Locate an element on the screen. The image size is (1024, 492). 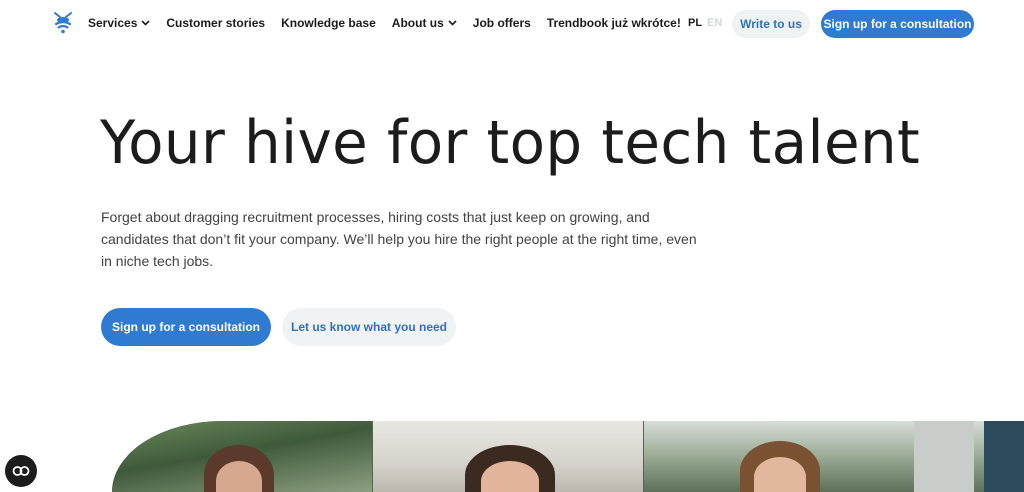
menu-item-label: About us is located at coordinates (417, 23).